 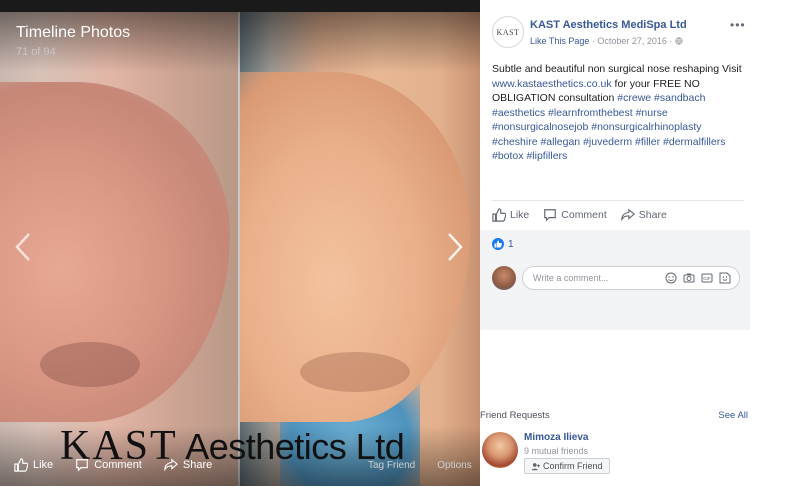 What do you see at coordinates (556, 451) in the screenshot?
I see `mutual-friends-count: 9 mutual friends` at bounding box center [556, 451].